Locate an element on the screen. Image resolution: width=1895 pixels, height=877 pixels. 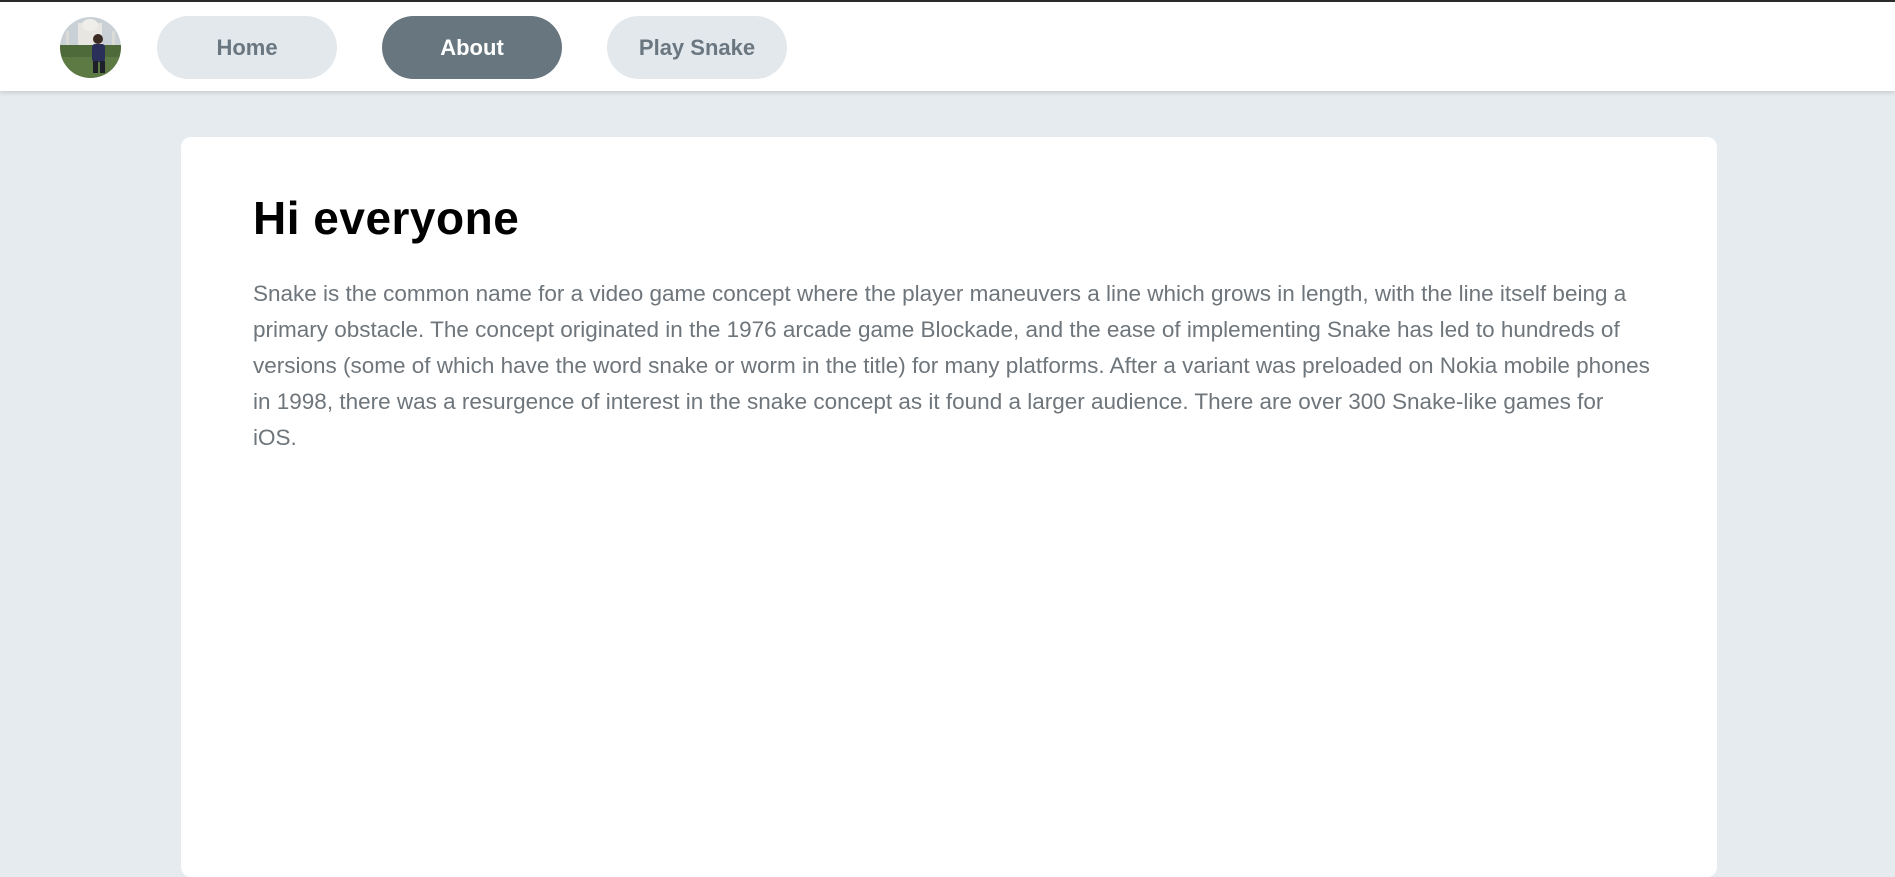
page-heading: Hi everyone is located at coordinates (386, 218).